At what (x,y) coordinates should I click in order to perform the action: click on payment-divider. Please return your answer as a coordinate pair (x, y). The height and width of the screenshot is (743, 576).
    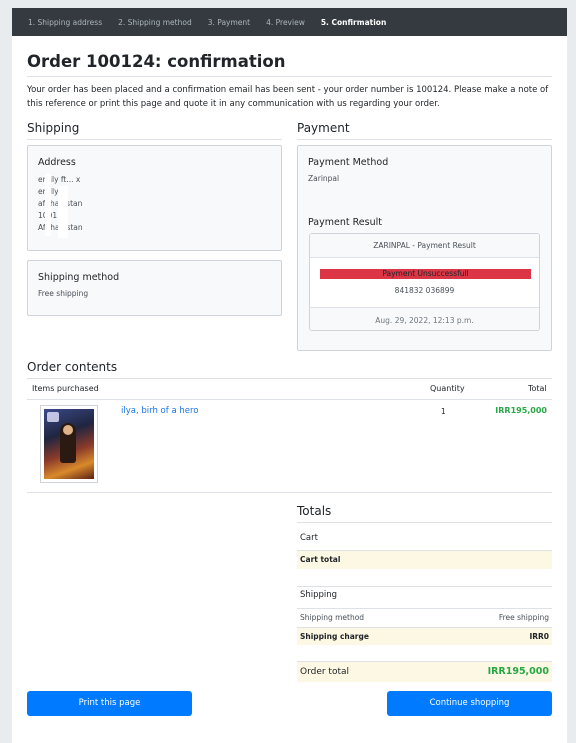
    Looking at the image, I should click on (424, 139).